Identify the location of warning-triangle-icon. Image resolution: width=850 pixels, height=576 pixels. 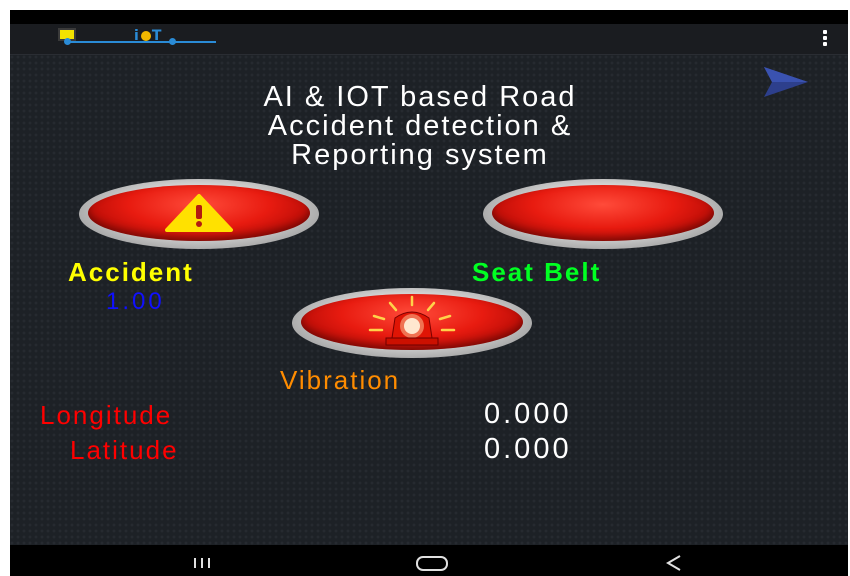
(199, 213).